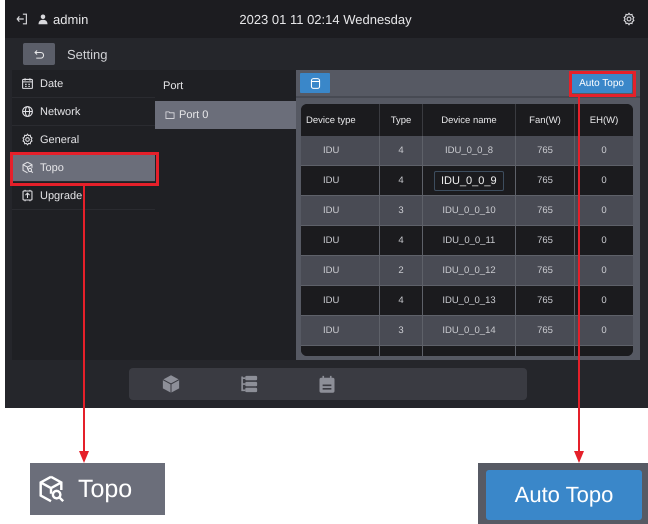  I want to click on callout-label: Topo, so click(105, 489).